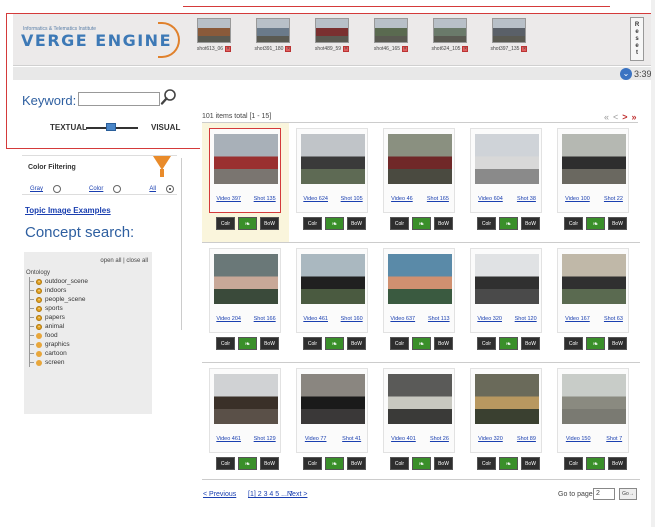 The image size is (655, 527). I want to click on ontology-item-label: screen, so click(55, 362).